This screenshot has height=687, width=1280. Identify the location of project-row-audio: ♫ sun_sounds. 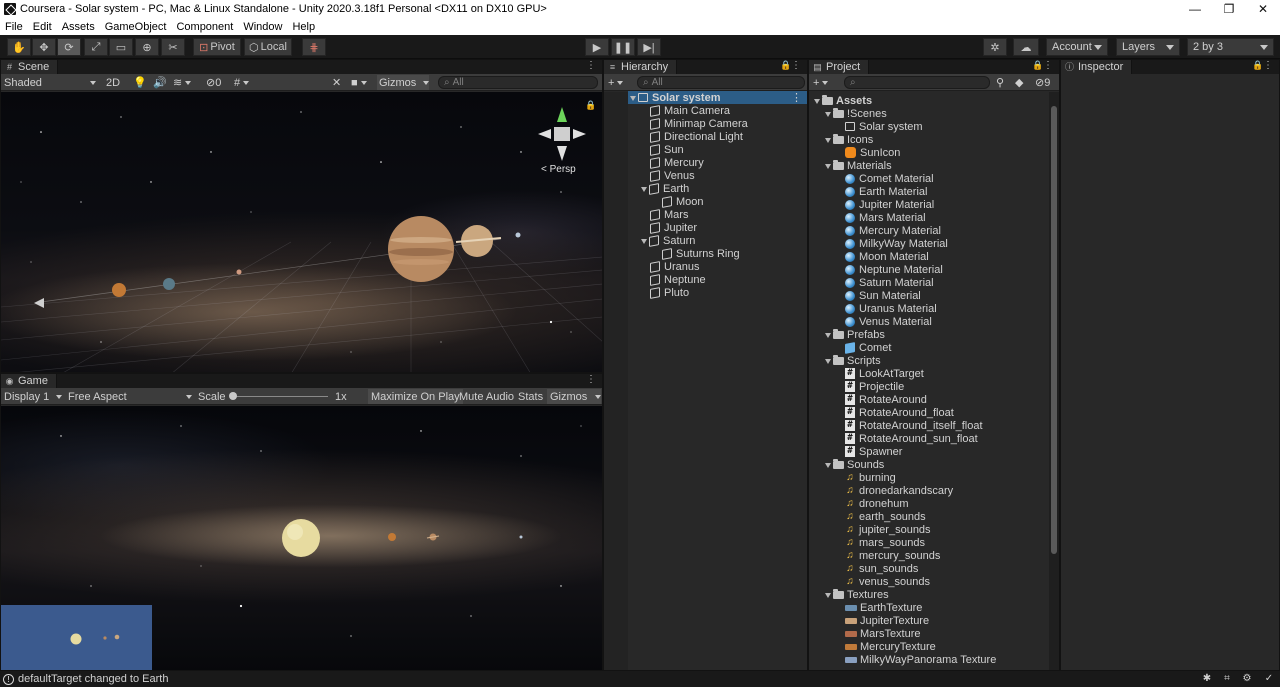
(881, 568).